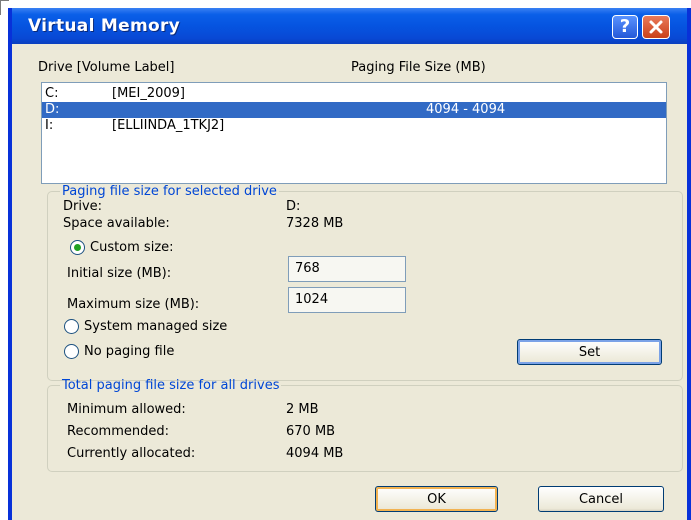 The height and width of the screenshot is (520, 691). What do you see at coordinates (315, 453) in the screenshot?
I see `currently-allocated-value: 4094 MB` at bounding box center [315, 453].